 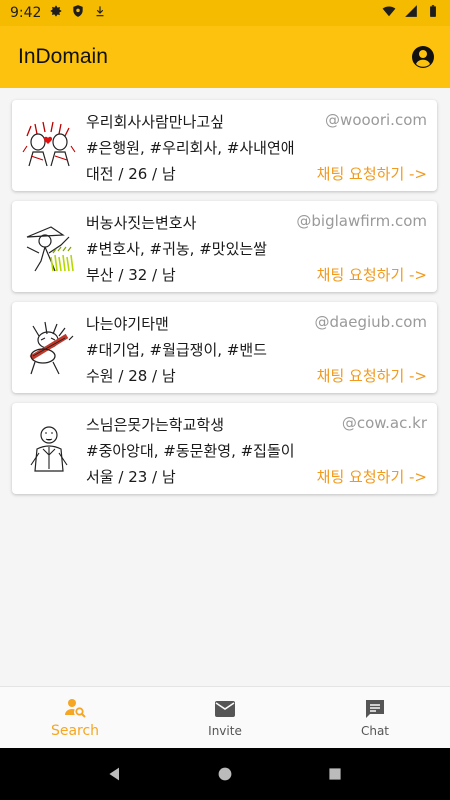 What do you see at coordinates (176, 249) in the screenshot?
I see `hashtags: #변호사, #귀농, #맛있는쌀` at bounding box center [176, 249].